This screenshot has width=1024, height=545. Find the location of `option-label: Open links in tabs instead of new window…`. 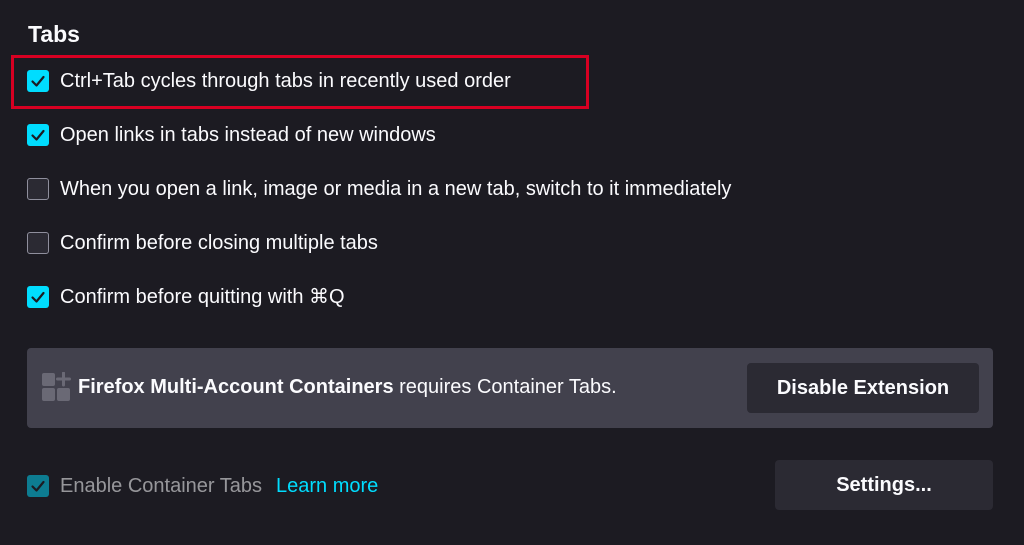

option-label: Open links in tabs instead of new window… is located at coordinates (248, 135).